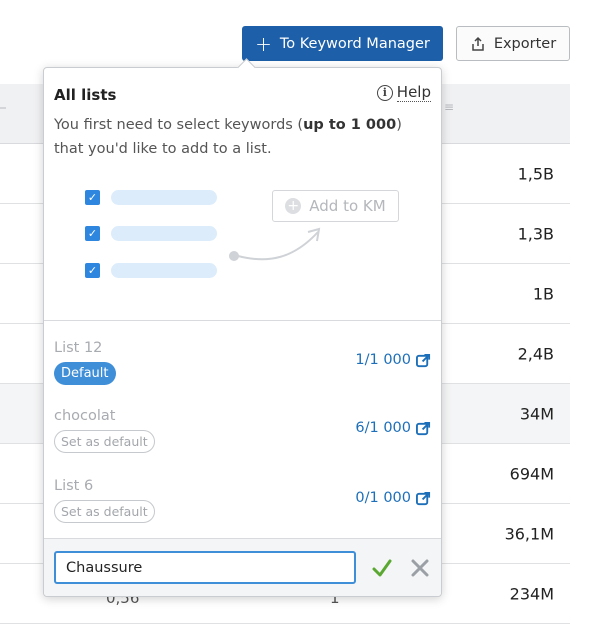 This screenshot has width=598, height=624. What do you see at coordinates (179, 125) in the screenshot?
I see `description-text: You first need to select keywords (` at bounding box center [179, 125].